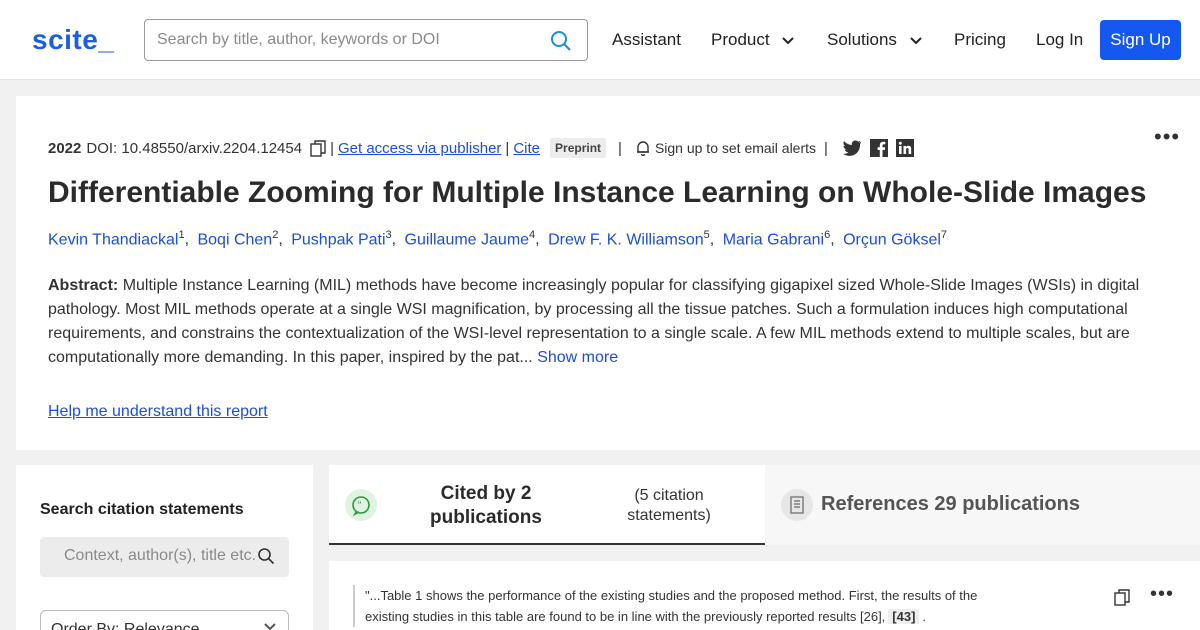 Image resolution: width=1200 pixels, height=630 pixels. What do you see at coordinates (1140, 40) in the screenshot?
I see `sign-up-button: Sign Up` at bounding box center [1140, 40].